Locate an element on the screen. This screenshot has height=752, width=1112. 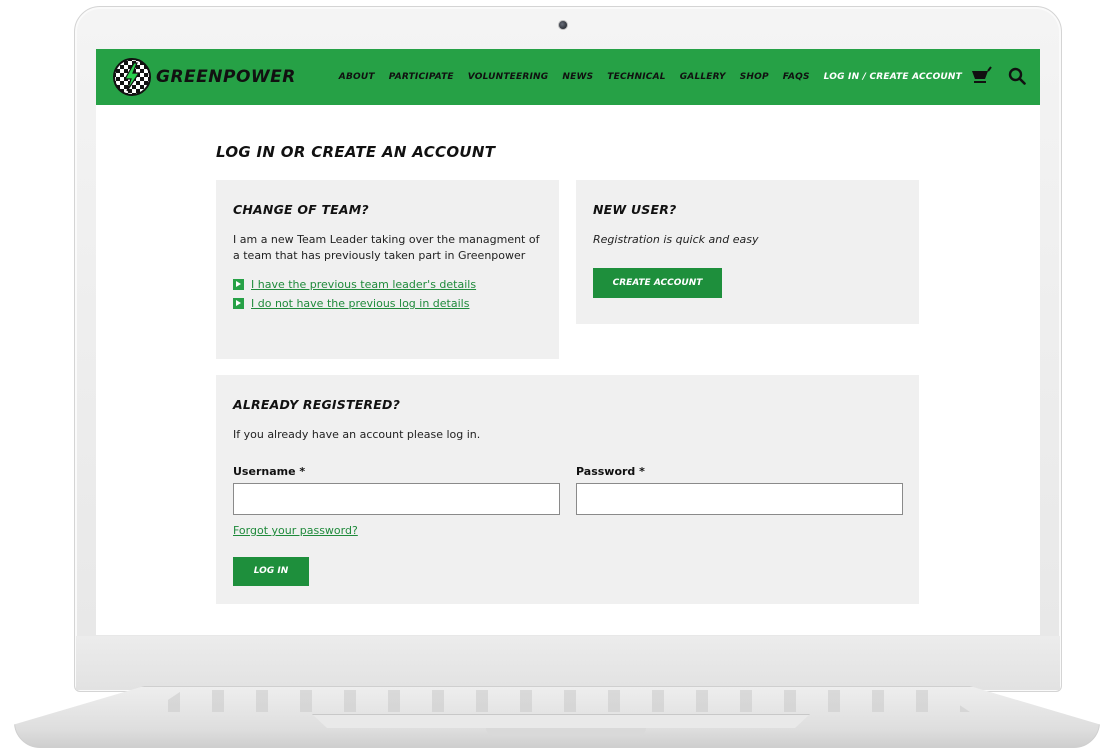
username-input is located at coordinates (396, 499).